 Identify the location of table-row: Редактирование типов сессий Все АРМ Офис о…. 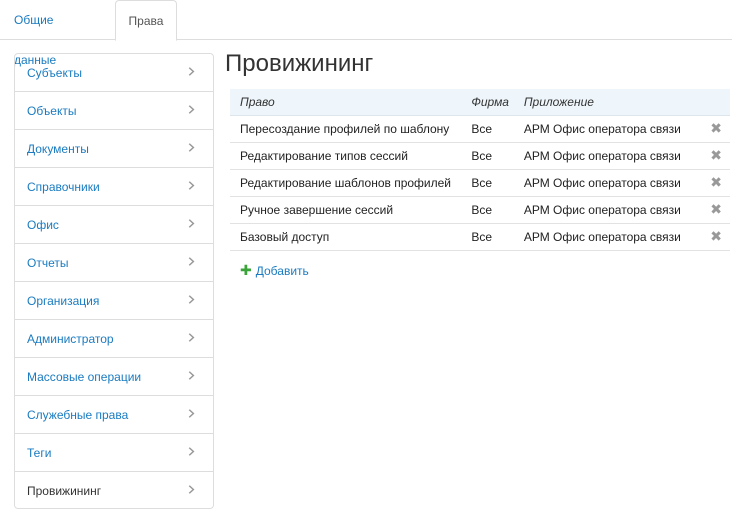
(480, 155).